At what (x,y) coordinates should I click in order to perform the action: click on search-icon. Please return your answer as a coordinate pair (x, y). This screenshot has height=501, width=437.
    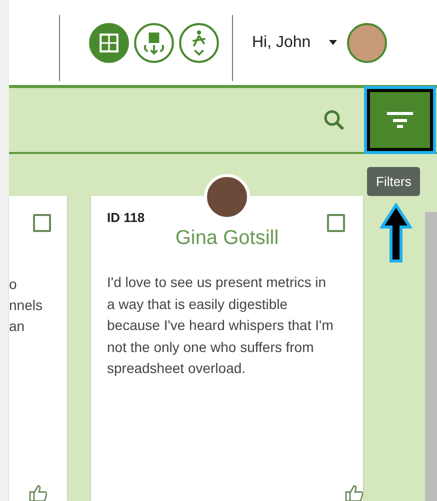
    Looking at the image, I should click on (334, 120).